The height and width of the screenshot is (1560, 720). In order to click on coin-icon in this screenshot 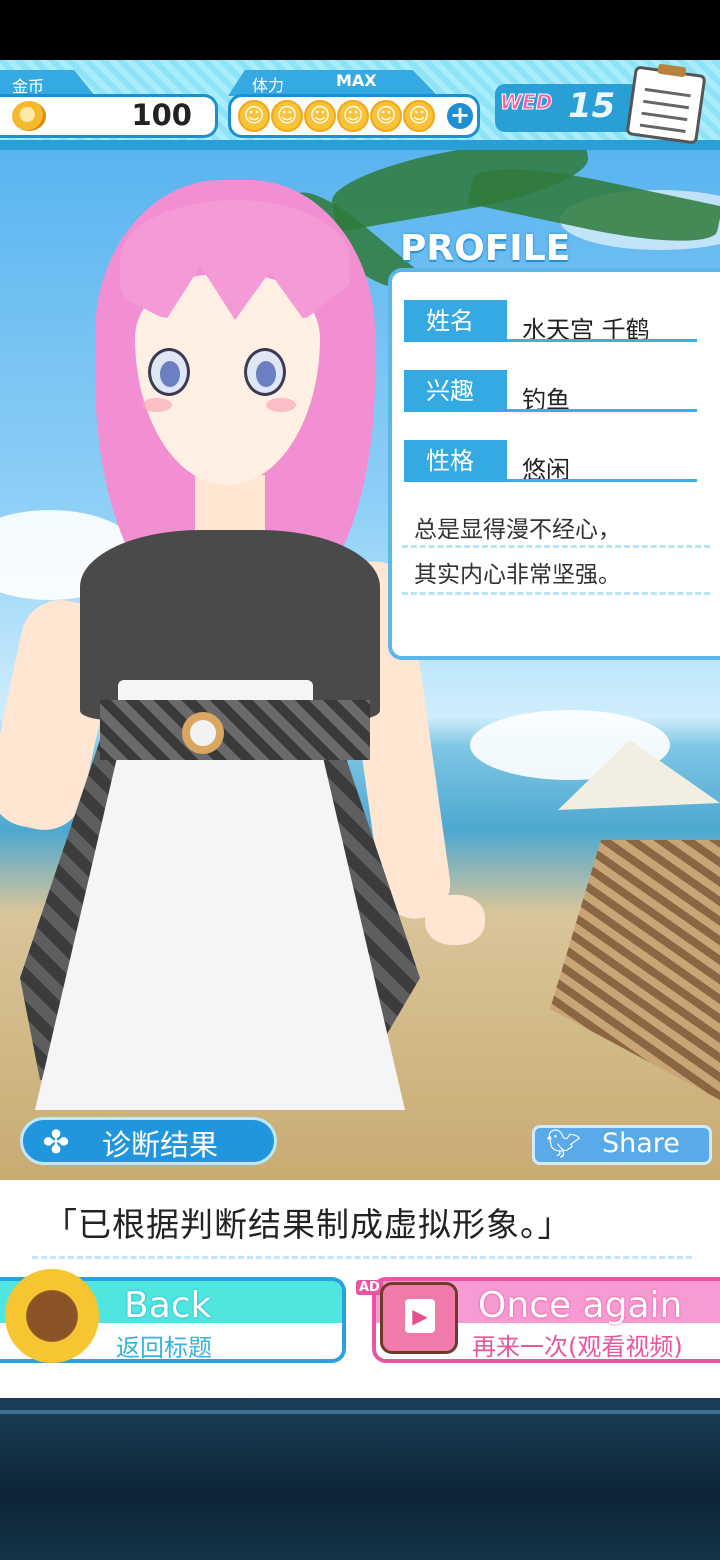, I will do `click(29, 116)`.